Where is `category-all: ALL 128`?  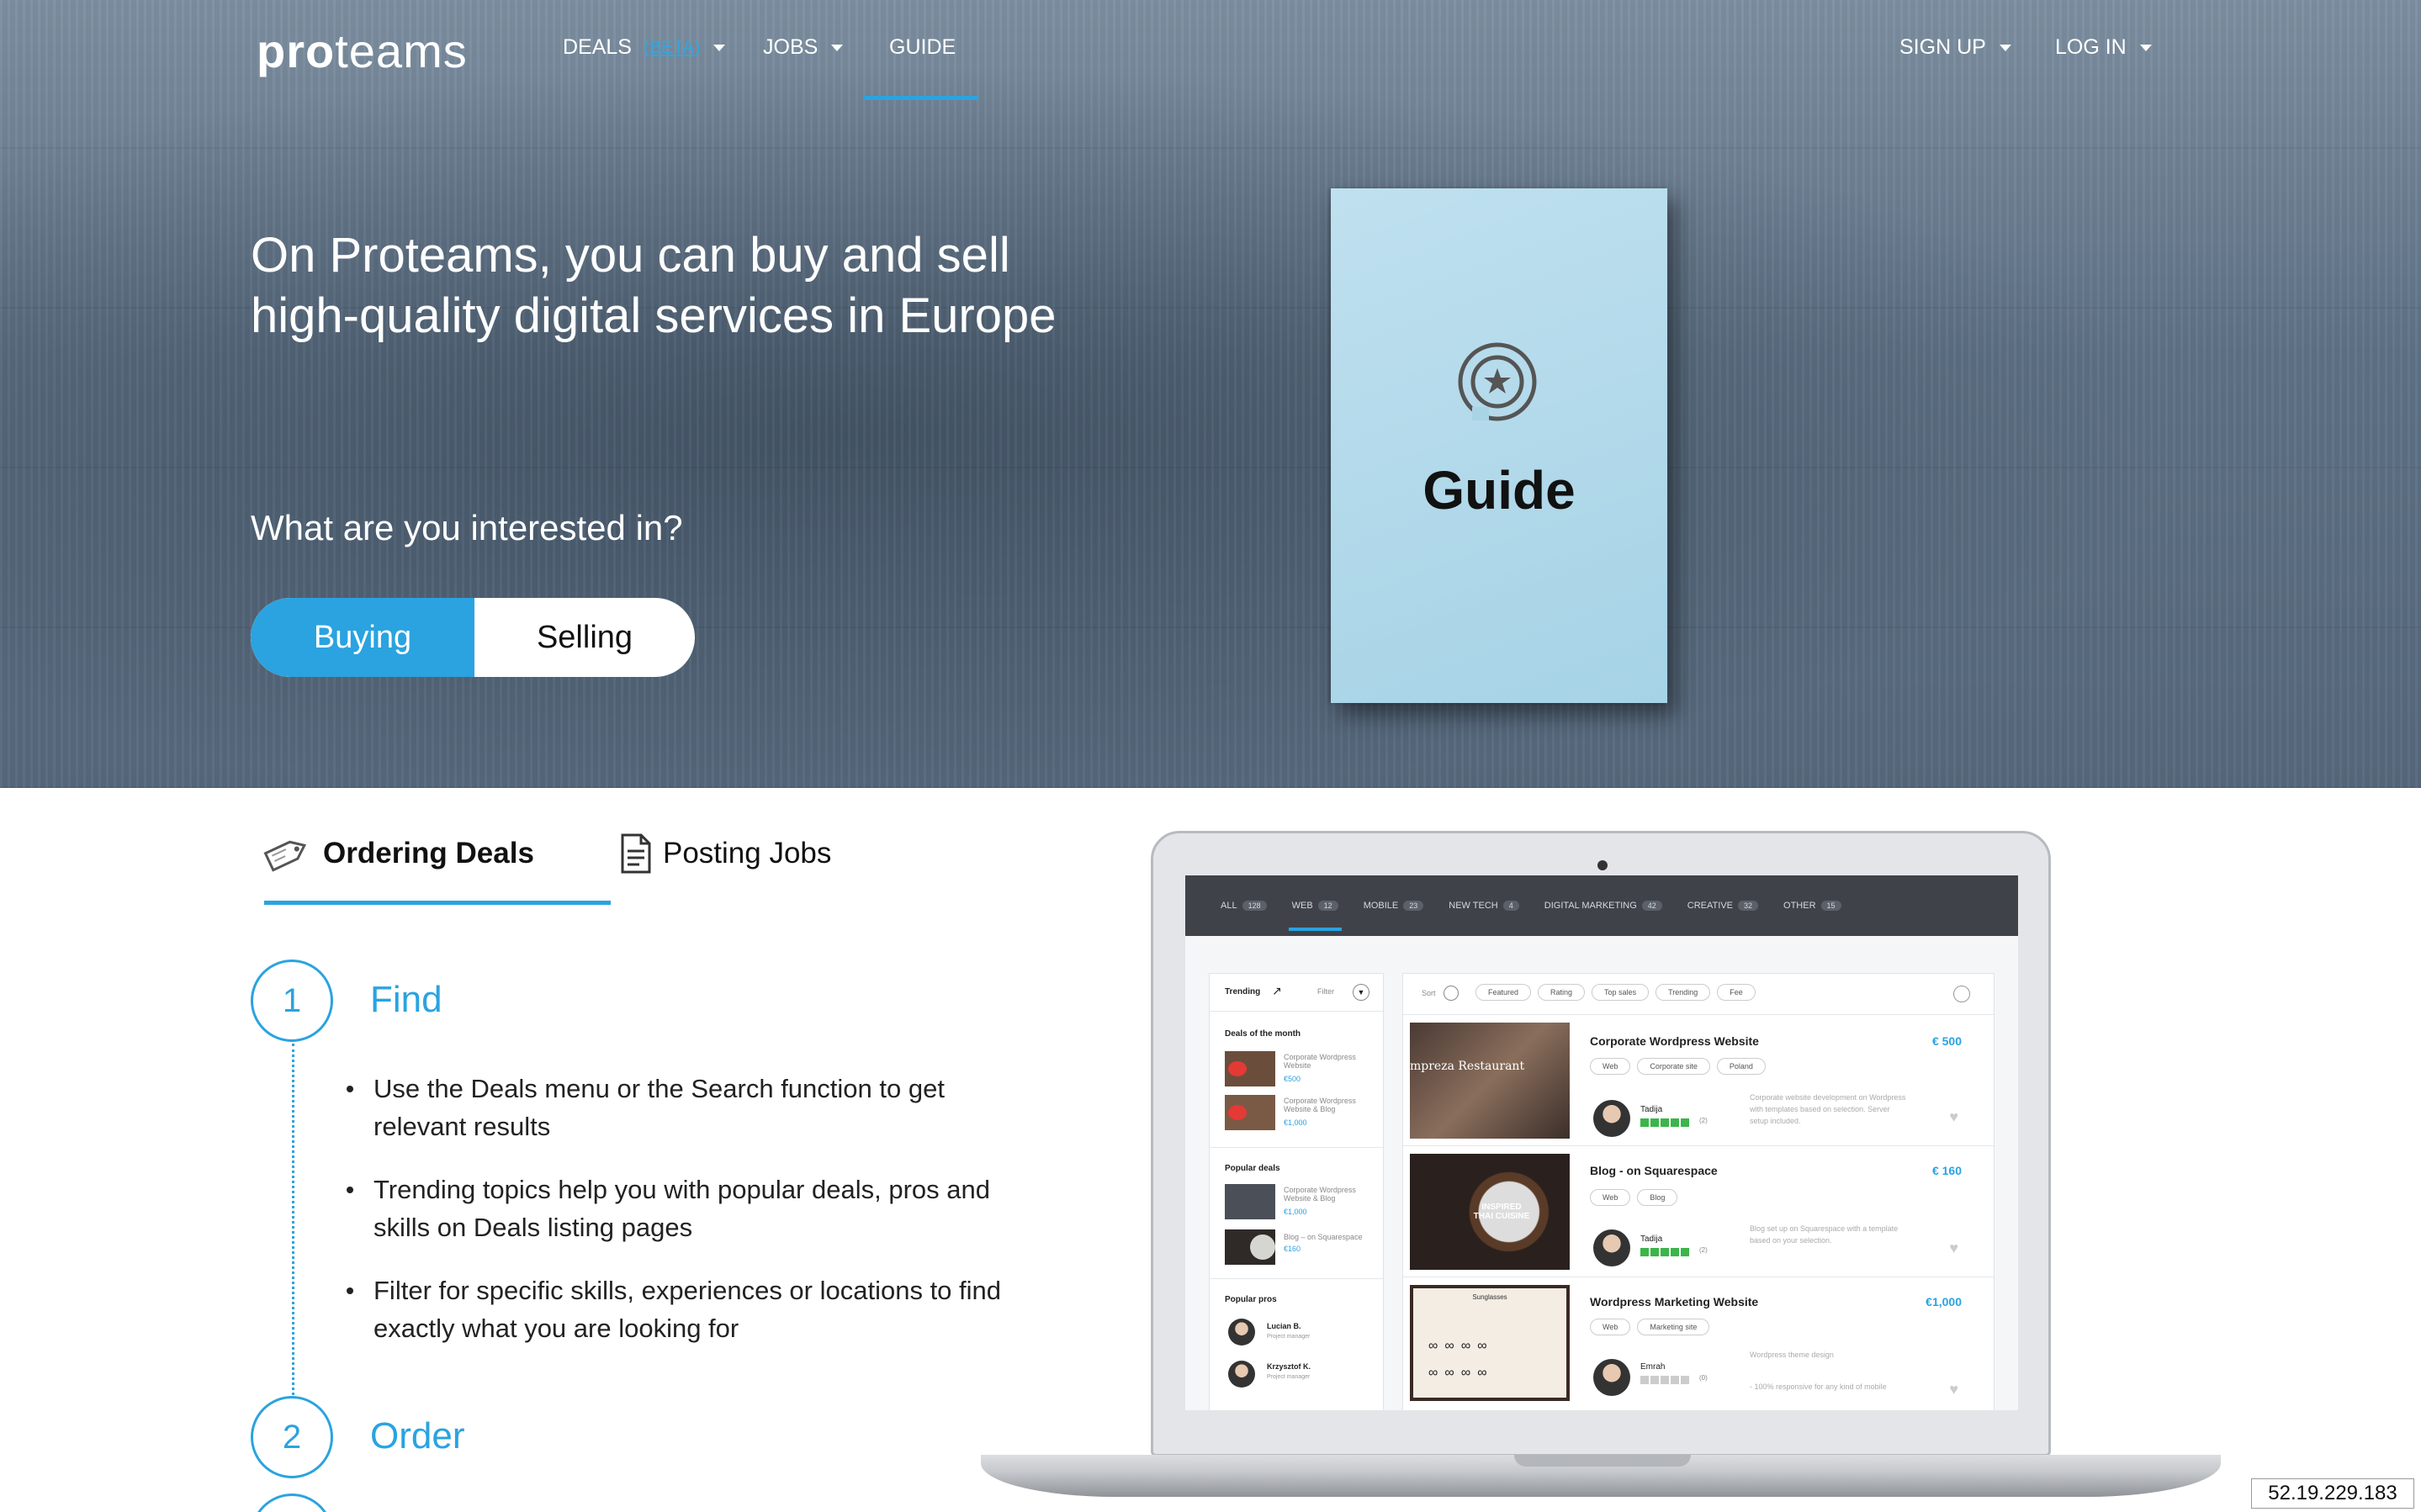
category-all: ALL 128 is located at coordinates (1244, 906).